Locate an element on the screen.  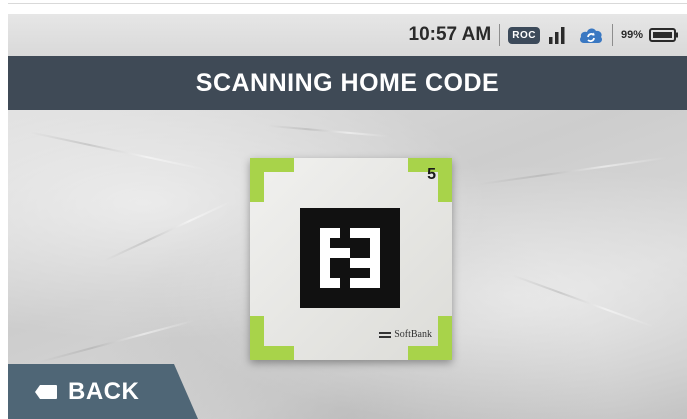
marker-number: 5 is located at coordinates (431, 174).